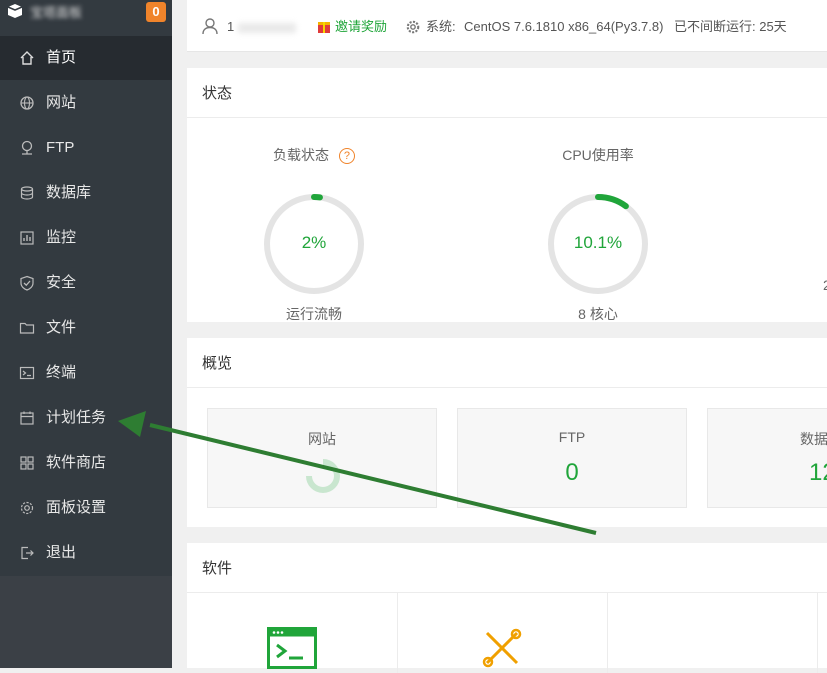 This screenshot has height=673, width=827. I want to click on sidebar-item-label: 首页, so click(61, 57).